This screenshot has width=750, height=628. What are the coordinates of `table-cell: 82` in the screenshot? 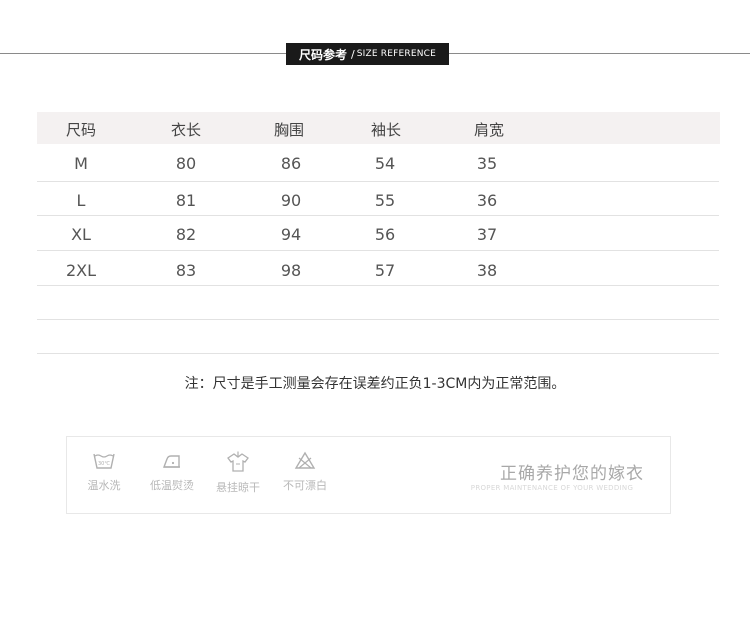 It's located at (186, 234).